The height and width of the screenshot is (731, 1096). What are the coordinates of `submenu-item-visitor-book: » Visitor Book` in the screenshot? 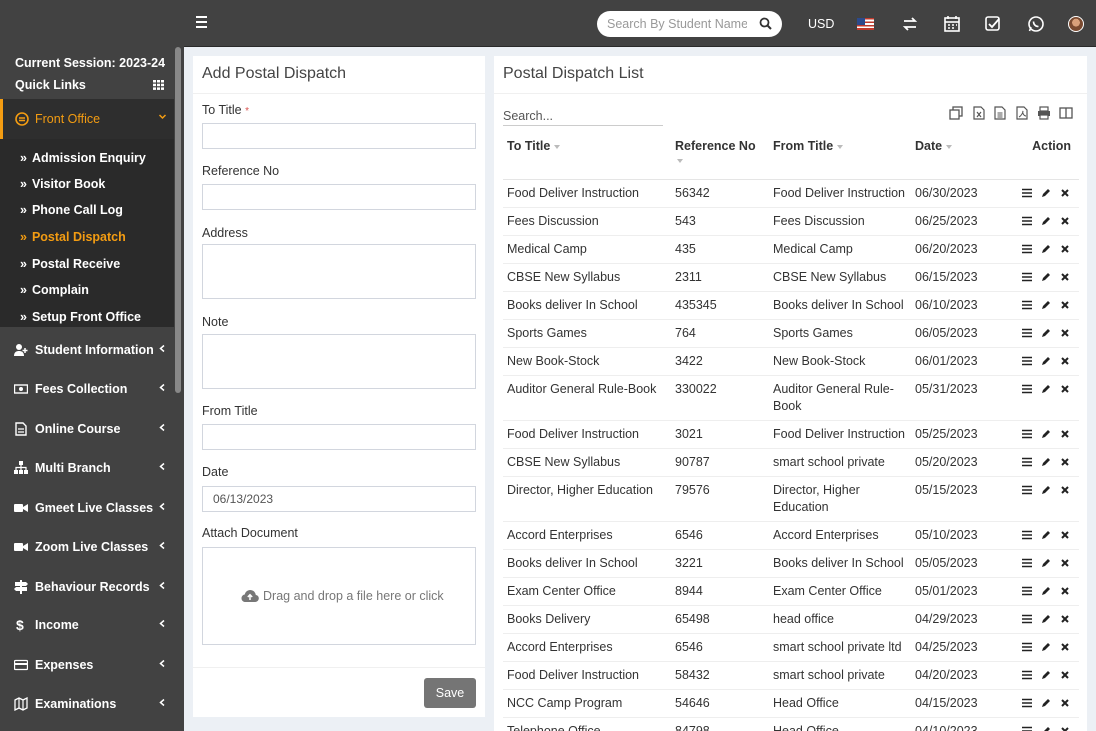 It's located at (62, 184).